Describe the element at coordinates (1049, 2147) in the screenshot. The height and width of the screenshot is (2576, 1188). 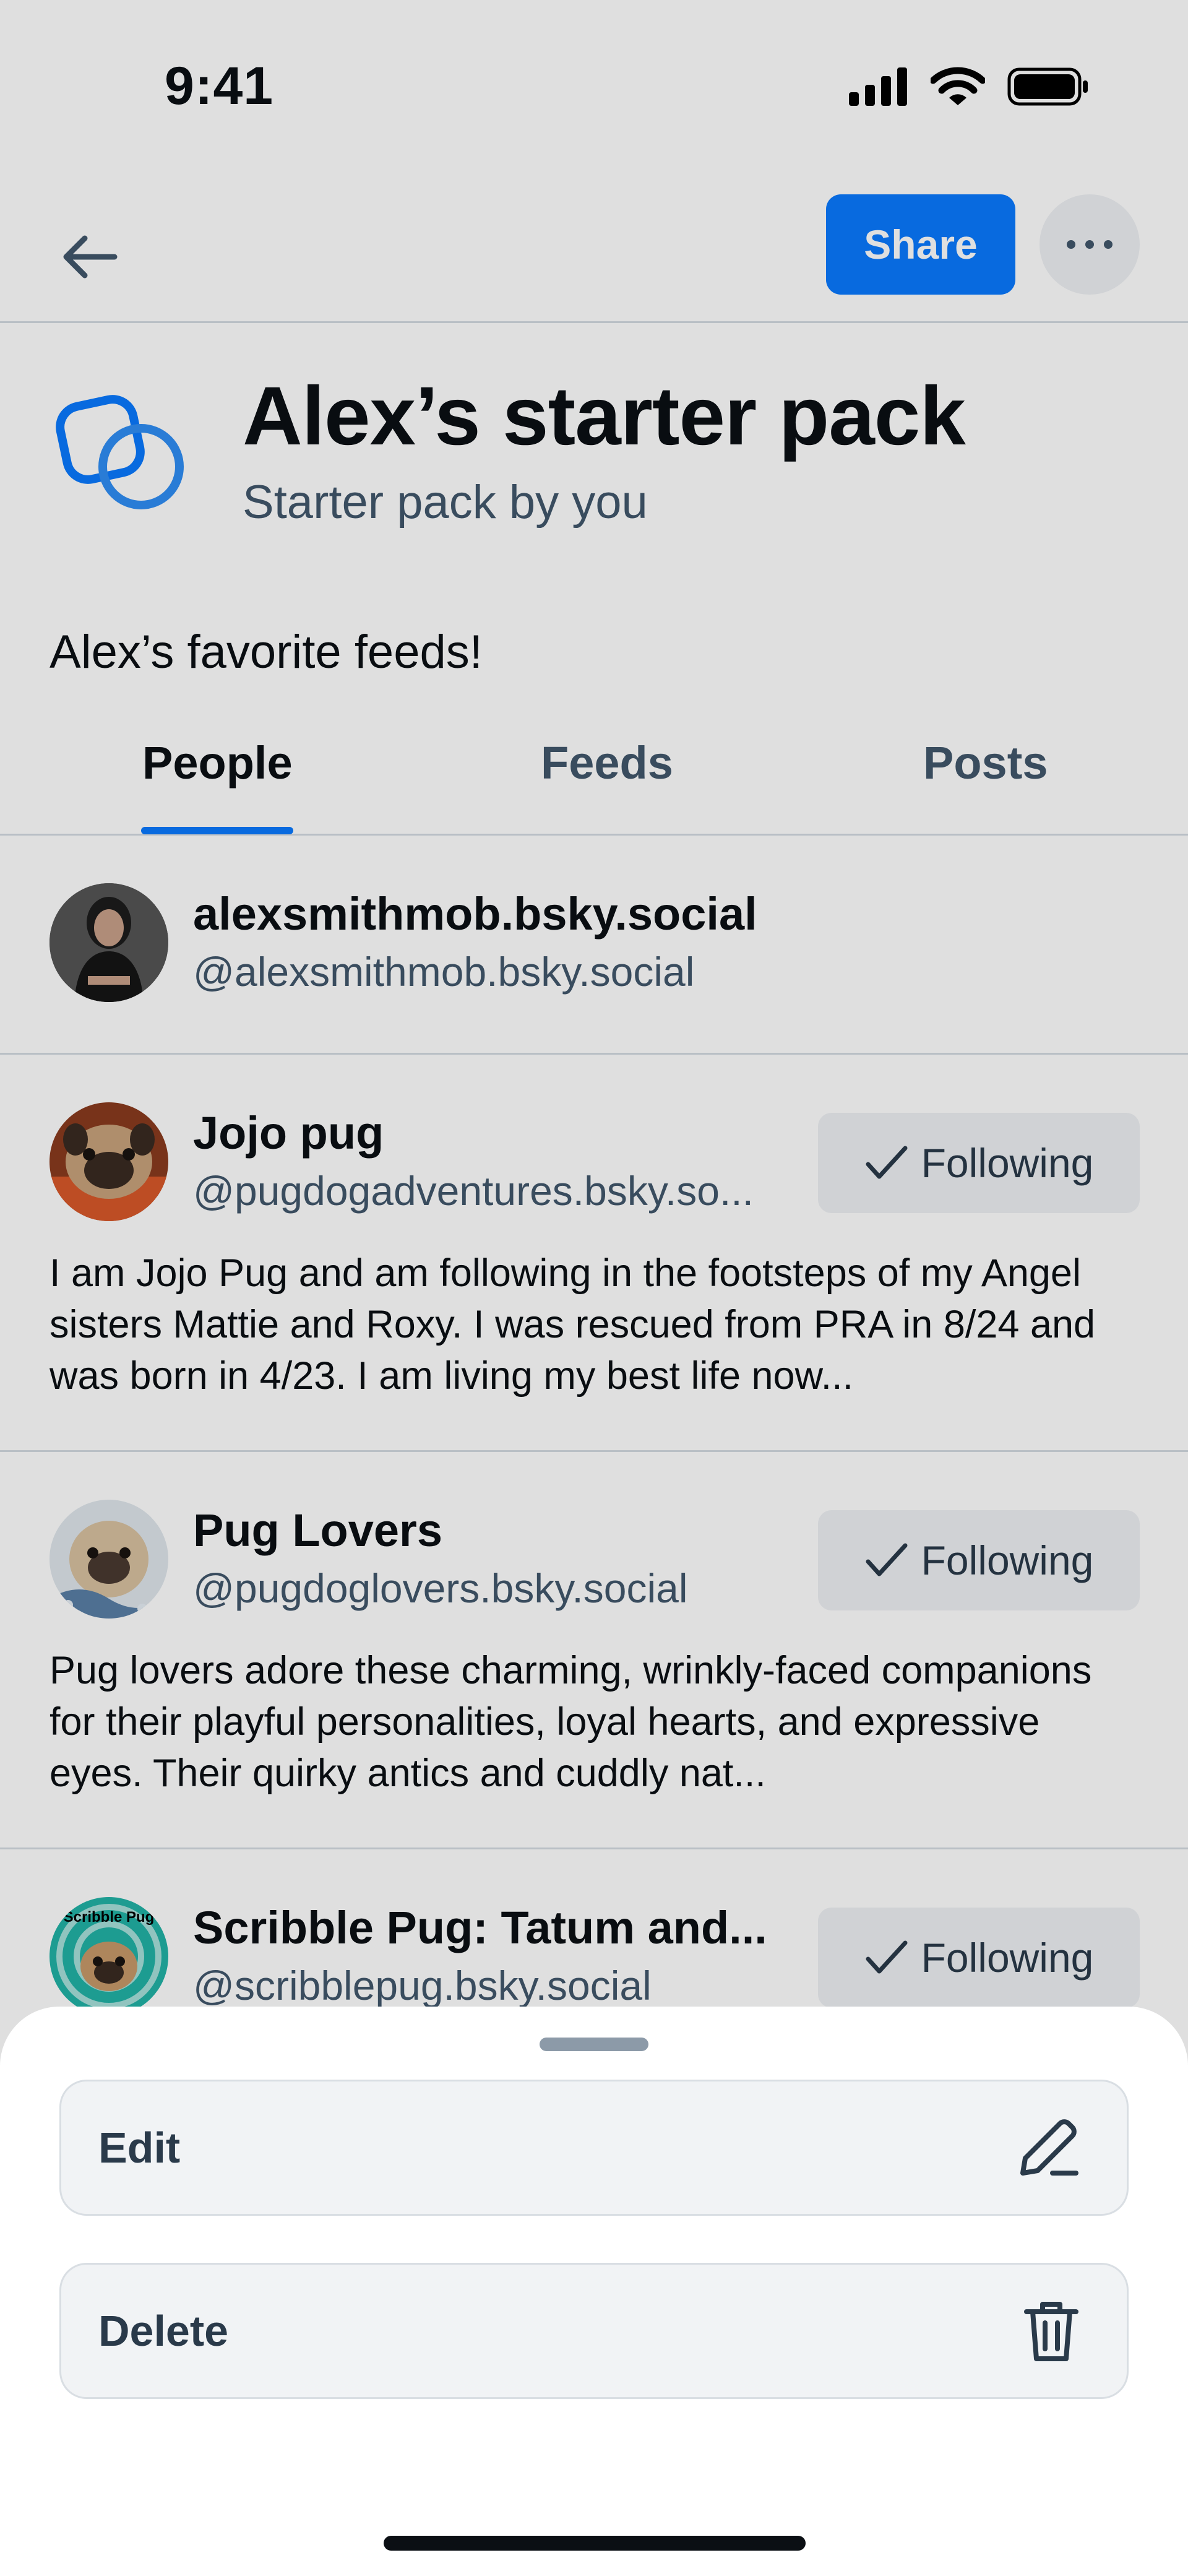
I see `pencil-icon` at that location.